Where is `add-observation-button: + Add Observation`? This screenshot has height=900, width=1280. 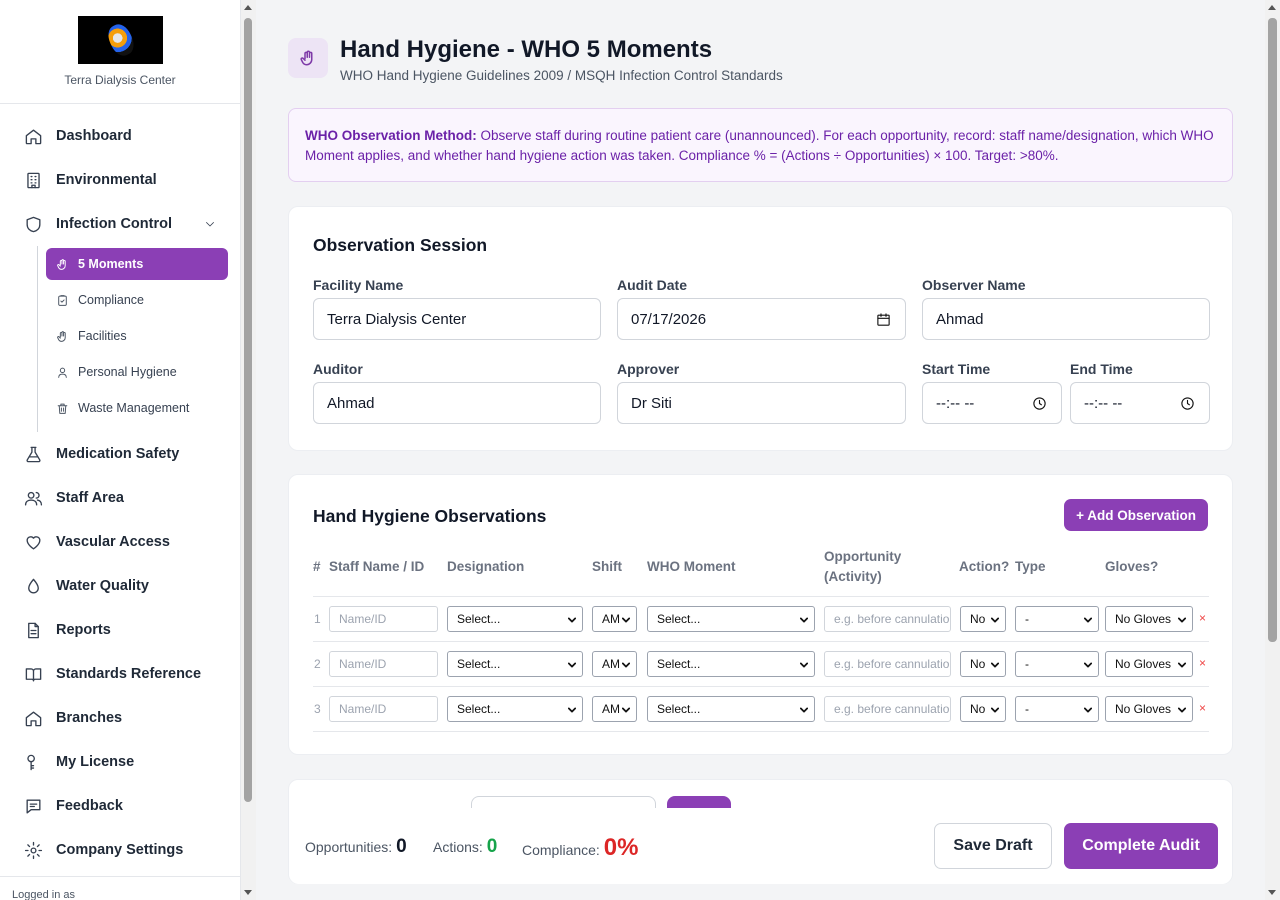
add-observation-button: + Add Observation is located at coordinates (1136, 515).